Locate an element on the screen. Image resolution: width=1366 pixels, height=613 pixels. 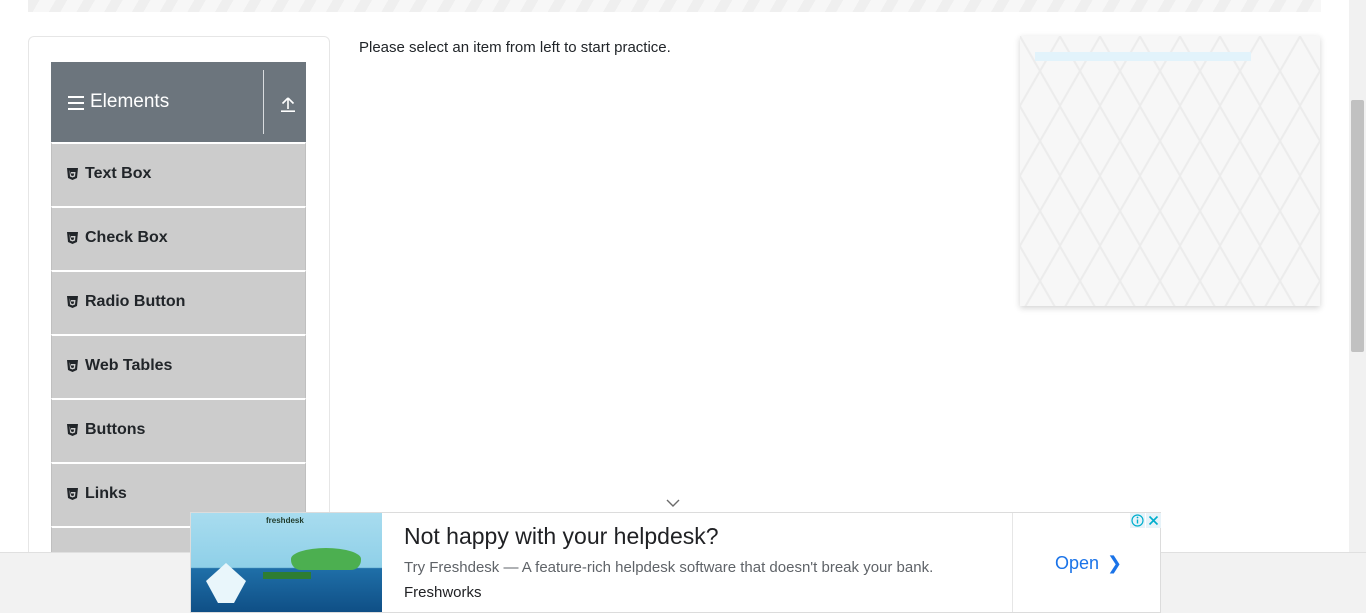
hamburger-icon is located at coordinates (76, 103).